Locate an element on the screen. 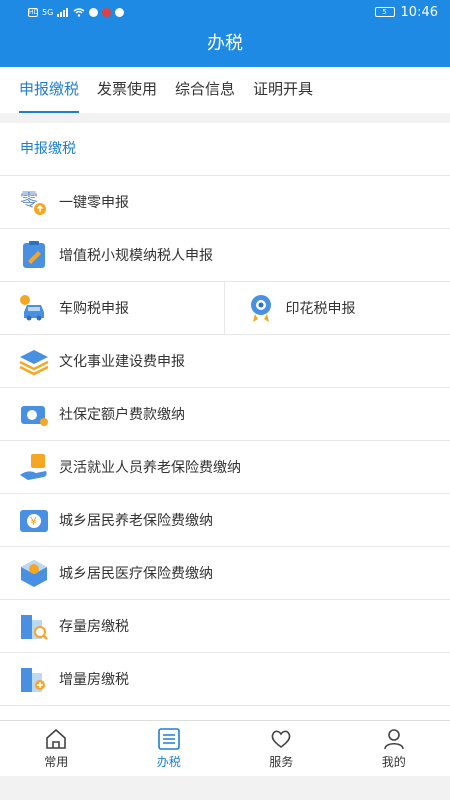  list-item-label: 一键零申报 is located at coordinates (94, 203).